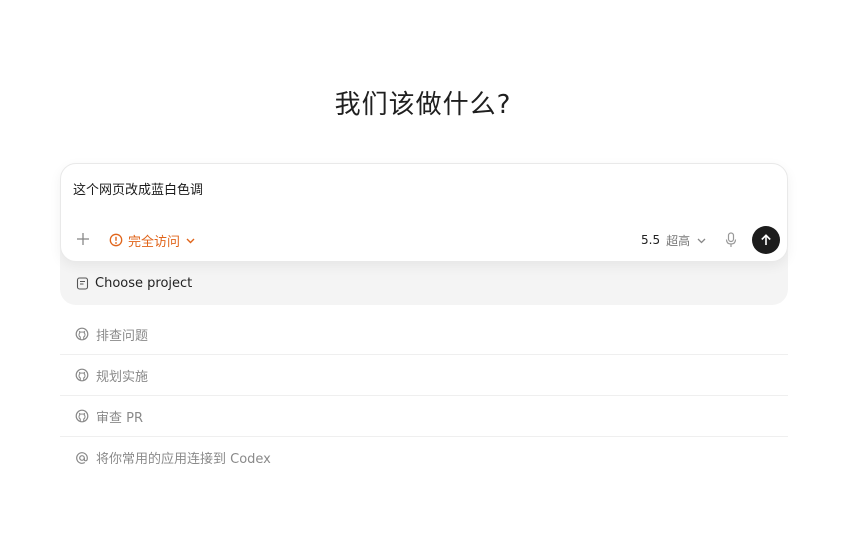  Describe the element at coordinates (651, 240) in the screenshot. I see `model-version: 5.5` at that location.